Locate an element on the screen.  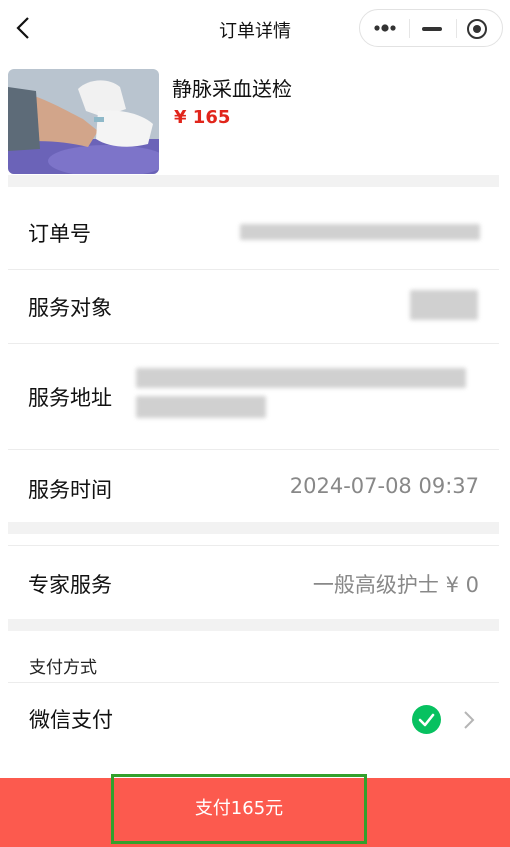
expert-service-row: 专家服务 一般高级护士 ¥ 0 is located at coordinates (253, 582).